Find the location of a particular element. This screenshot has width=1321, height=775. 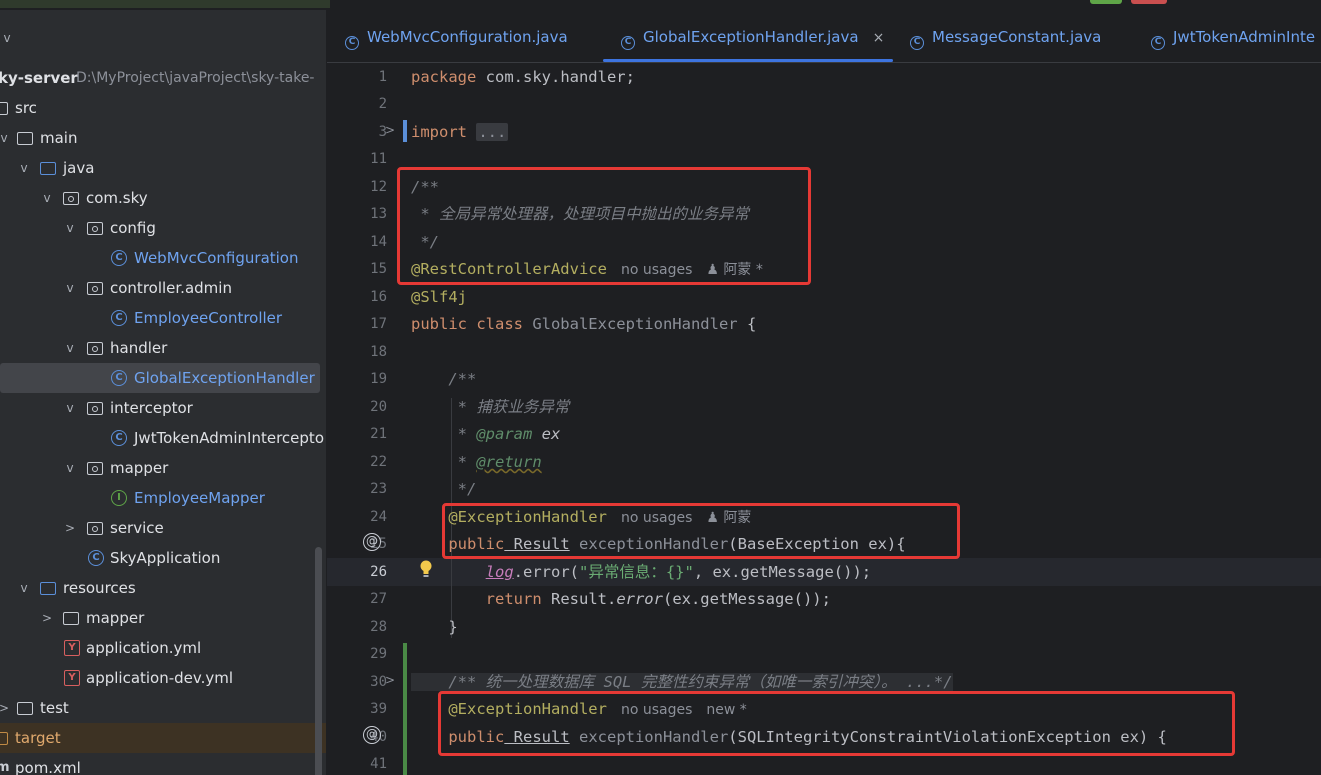

tree-item-pom-xml: m pom.xml is located at coordinates (163, 764).